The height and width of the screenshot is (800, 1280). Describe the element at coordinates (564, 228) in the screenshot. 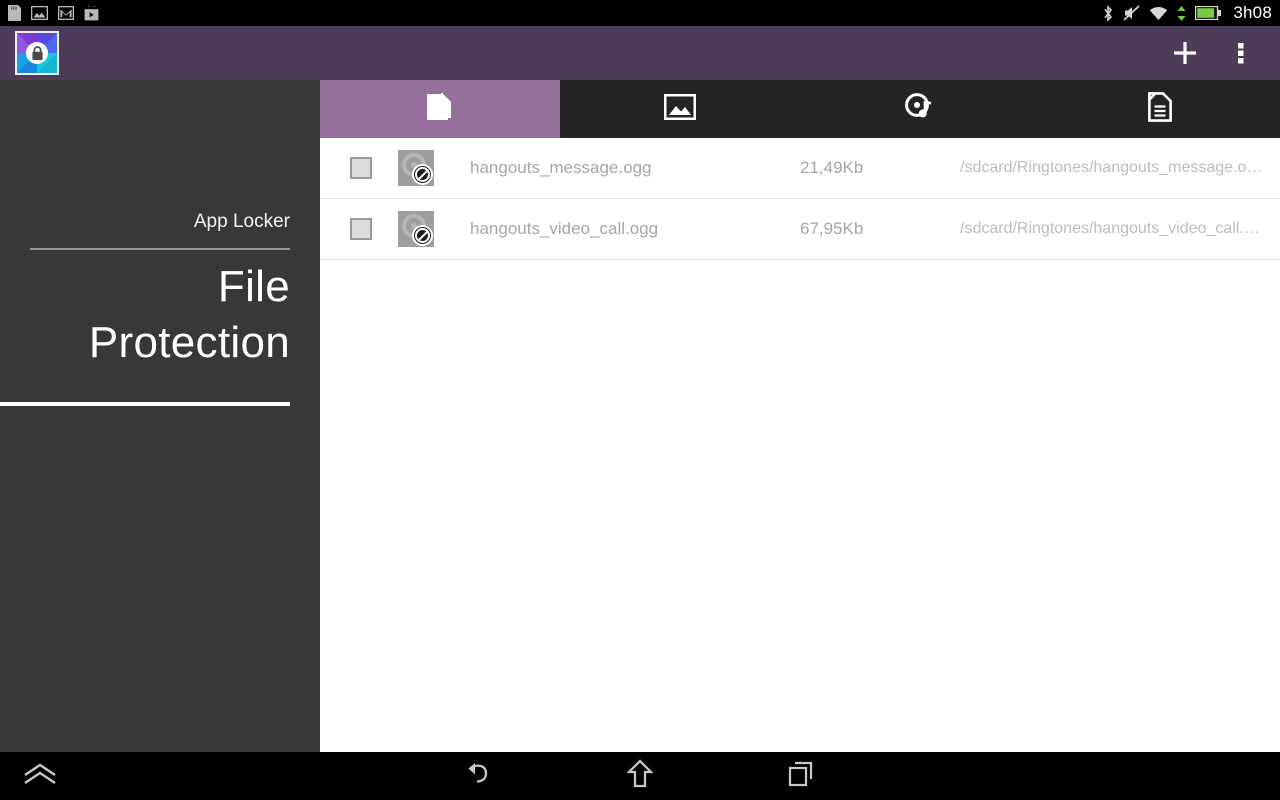

I see `file-name: hangouts_video_call.ogg` at that location.